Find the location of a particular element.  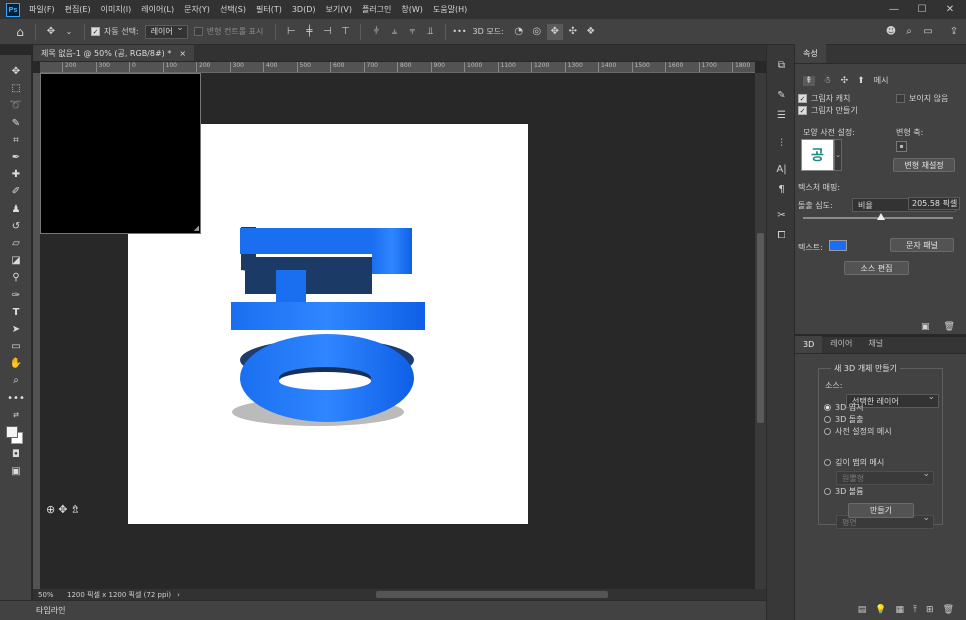

radio-3d-volume is located at coordinates (827, 491).